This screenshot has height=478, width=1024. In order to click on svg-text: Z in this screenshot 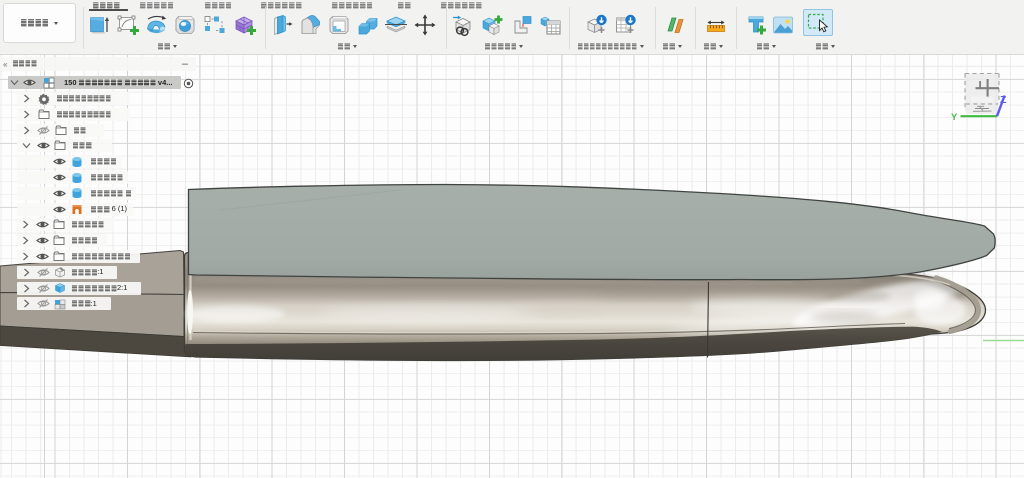, I will do `click(1003, 100)`.